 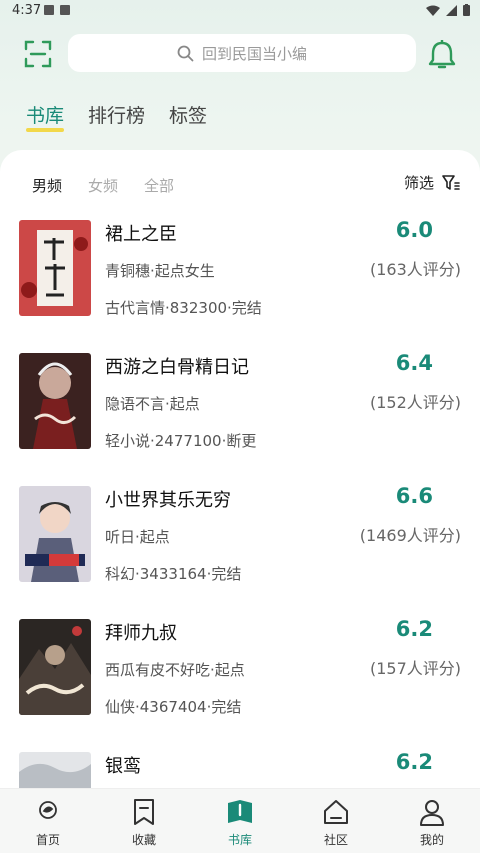 What do you see at coordinates (168, 500) in the screenshot?
I see `book-title: 小世界其乐无穷` at bounding box center [168, 500].